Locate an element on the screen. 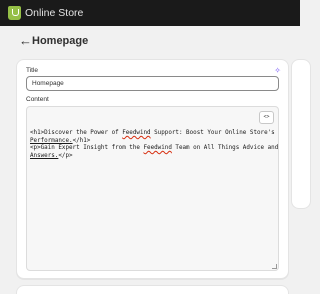 The image size is (320, 294). title-label: Title is located at coordinates (32, 70).